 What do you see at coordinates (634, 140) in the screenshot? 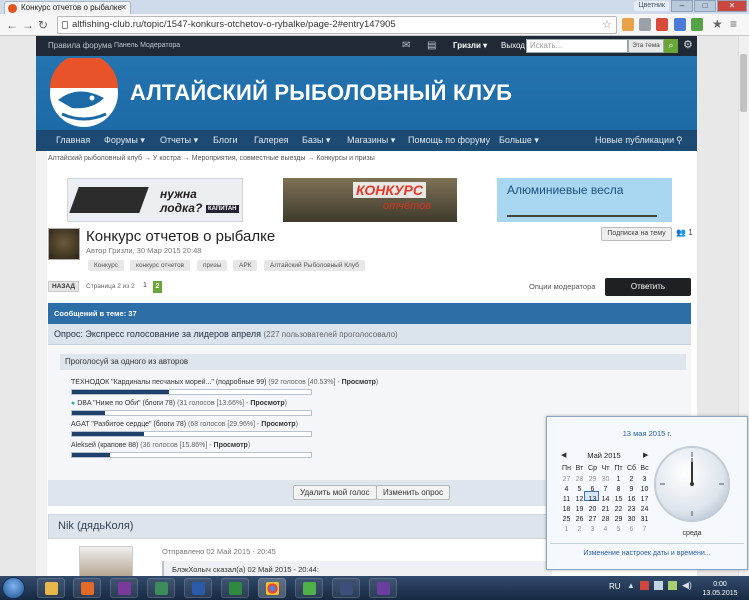
I see `nav-new-posts: Новые публикации` at bounding box center [634, 140].